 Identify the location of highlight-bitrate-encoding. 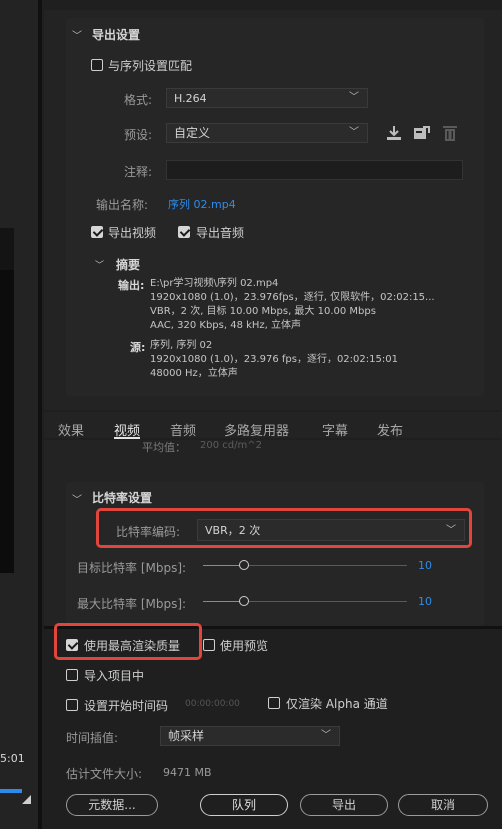
(284, 528).